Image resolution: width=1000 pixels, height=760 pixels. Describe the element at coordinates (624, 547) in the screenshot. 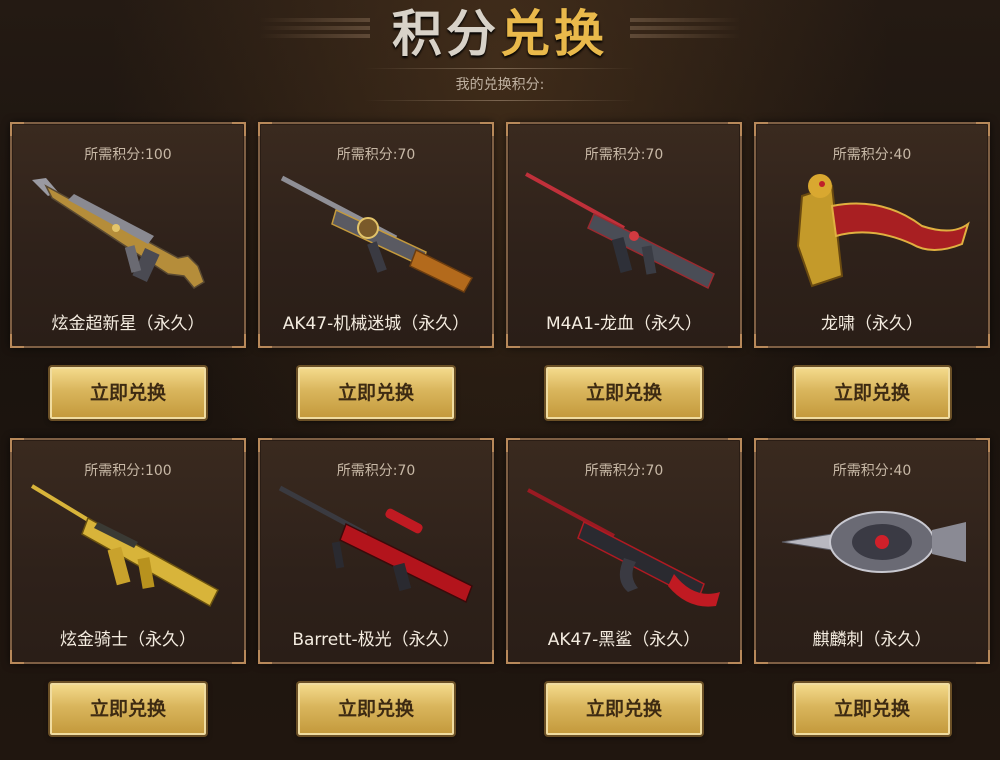

I see `ak47-shark-icon` at that location.